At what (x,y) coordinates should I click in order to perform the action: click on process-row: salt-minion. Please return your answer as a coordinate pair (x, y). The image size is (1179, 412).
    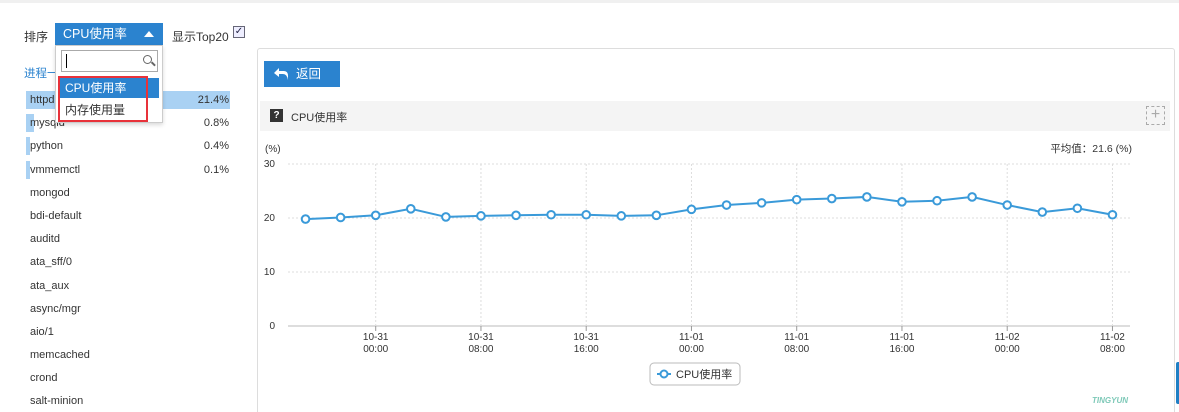
    Looking at the image, I should click on (129, 401).